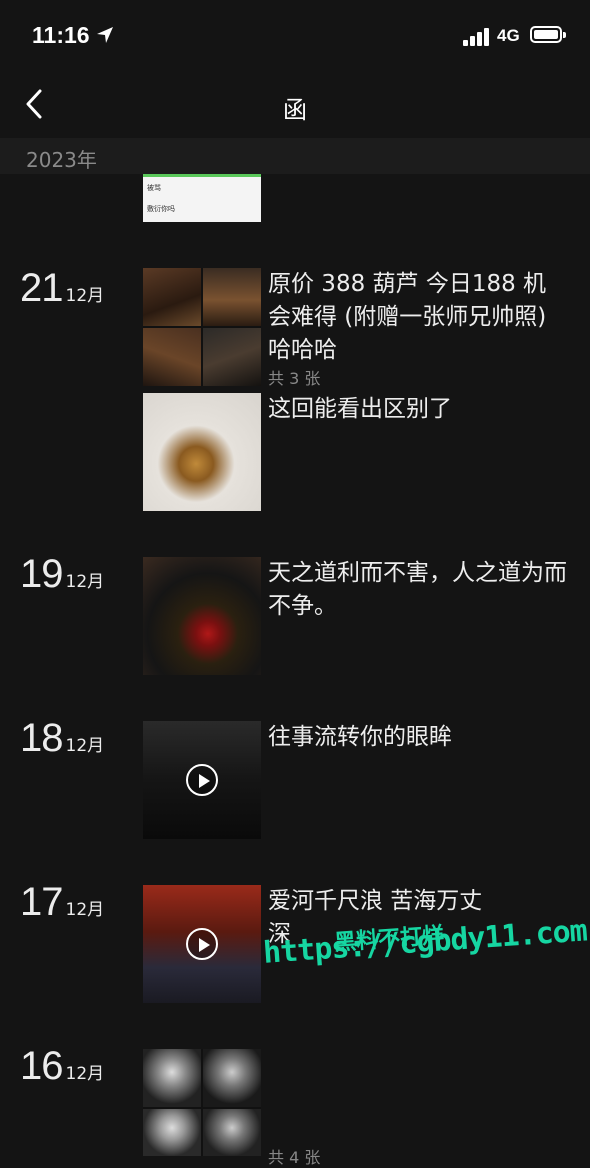 The width and height of the screenshot is (590, 1168). Describe the element at coordinates (508, 35) in the screenshot. I see `network-type: 4G` at that location.